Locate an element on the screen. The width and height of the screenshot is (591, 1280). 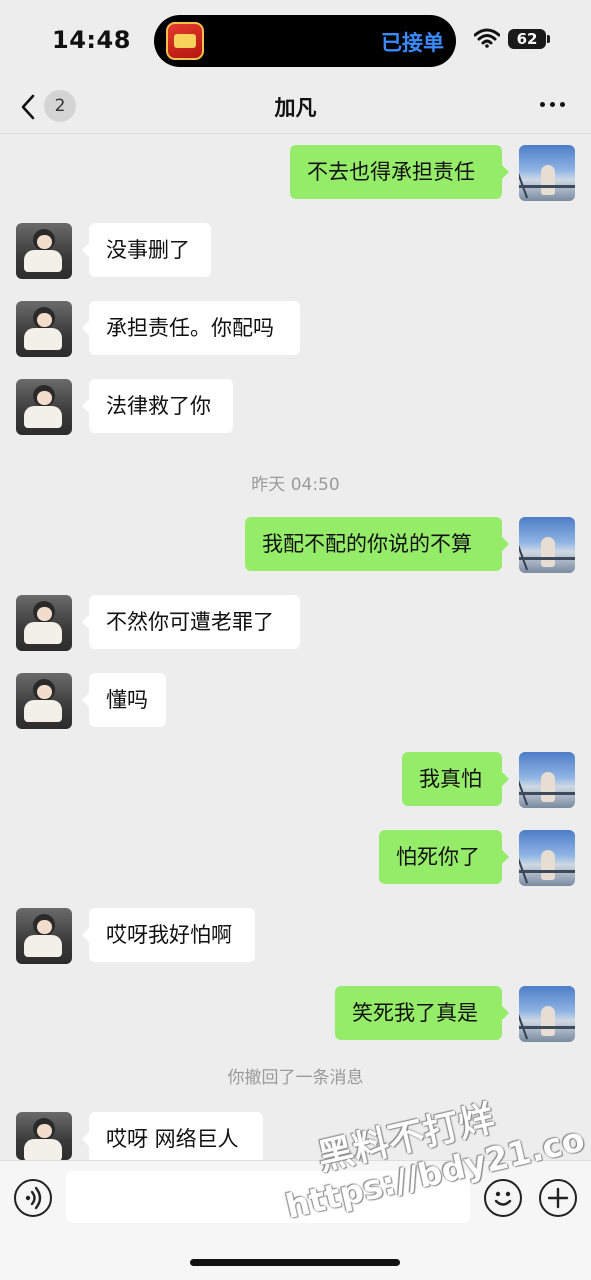
timestamp-divider: 昨天 04:50 is located at coordinates (295, 485).